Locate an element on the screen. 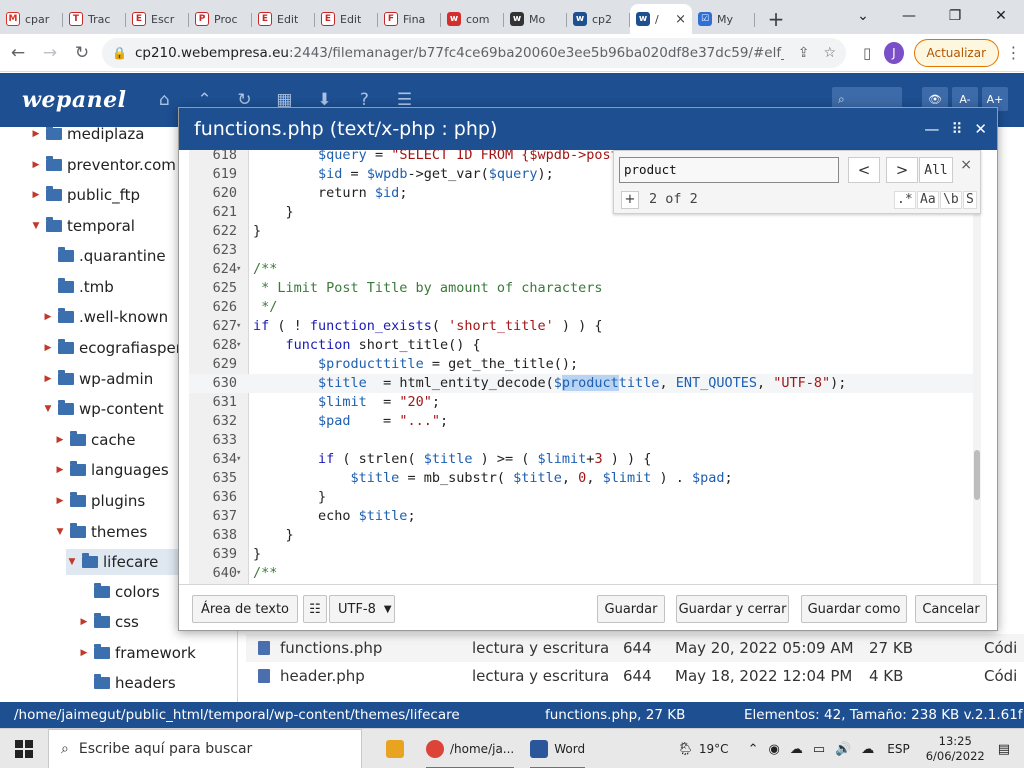 This screenshot has width=1024, height=768. selection-toggle: S is located at coordinates (970, 200).